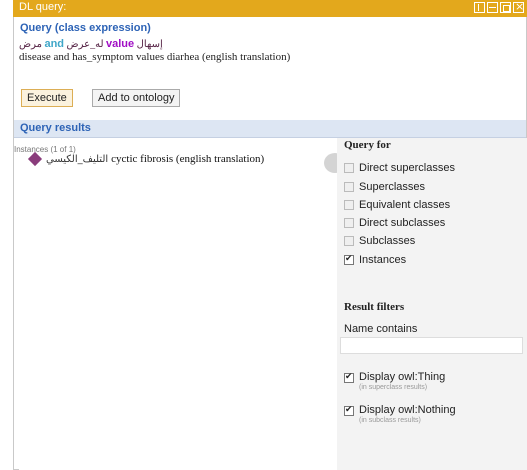 This screenshot has height=470, width=527. What do you see at coordinates (479, 7) in the screenshot?
I see `pin-view-icon` at bounding box center [479, 7].